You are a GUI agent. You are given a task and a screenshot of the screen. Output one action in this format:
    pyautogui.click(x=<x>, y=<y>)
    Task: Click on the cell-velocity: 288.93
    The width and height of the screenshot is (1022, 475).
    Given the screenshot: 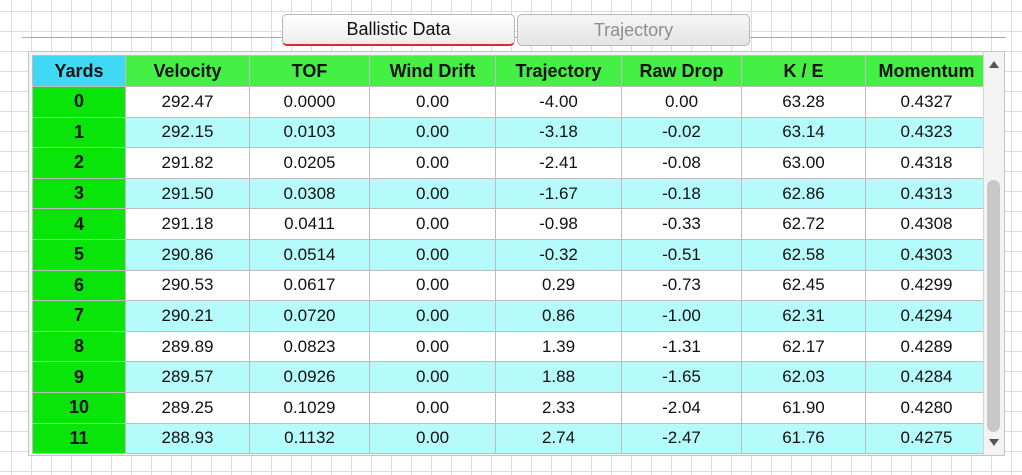 What is the action you would take?
    pyautogui.click(x=187, y=438)
    